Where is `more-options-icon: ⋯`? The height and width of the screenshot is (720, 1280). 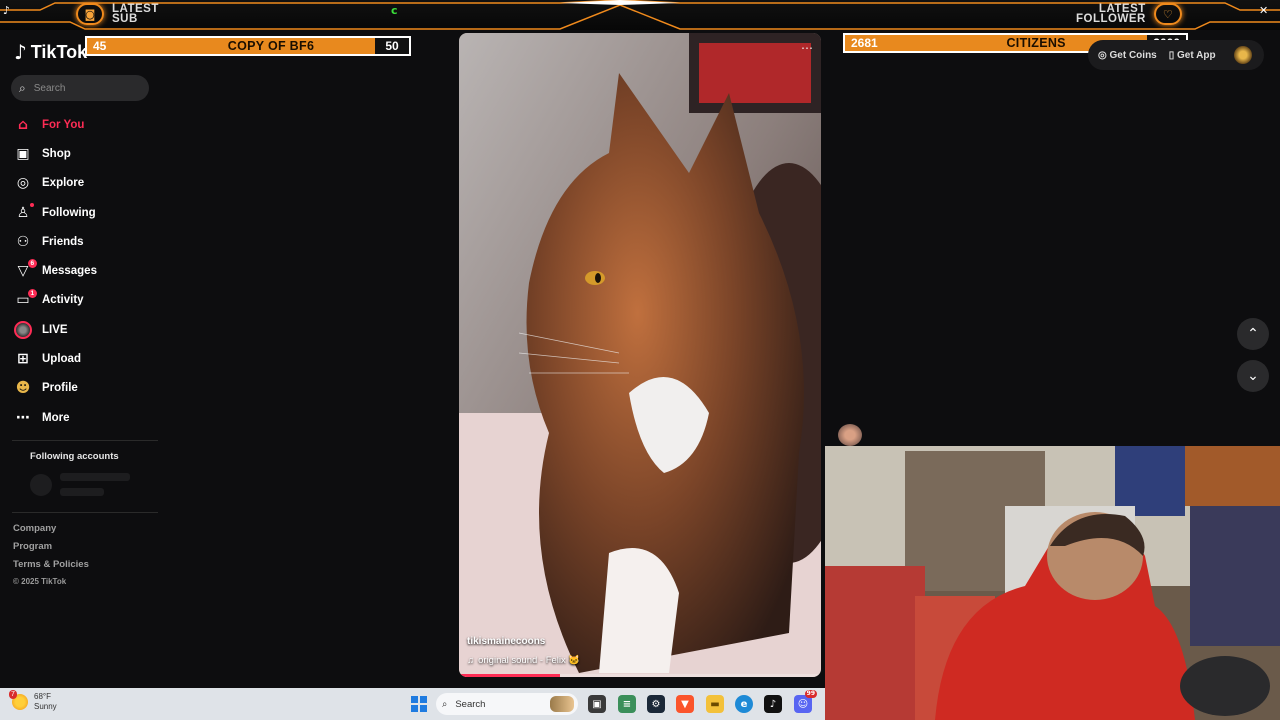
more-options-icon: ⋯ is located at coordinates (807, 48).